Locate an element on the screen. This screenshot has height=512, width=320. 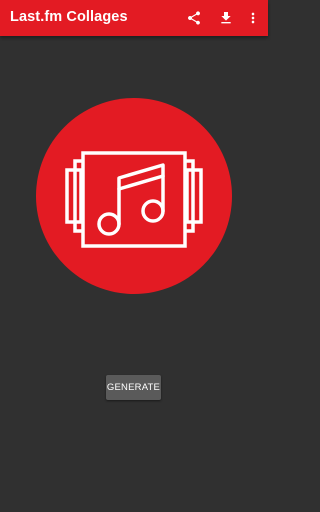
more-vert-icon is located at coordinates (253, 18).